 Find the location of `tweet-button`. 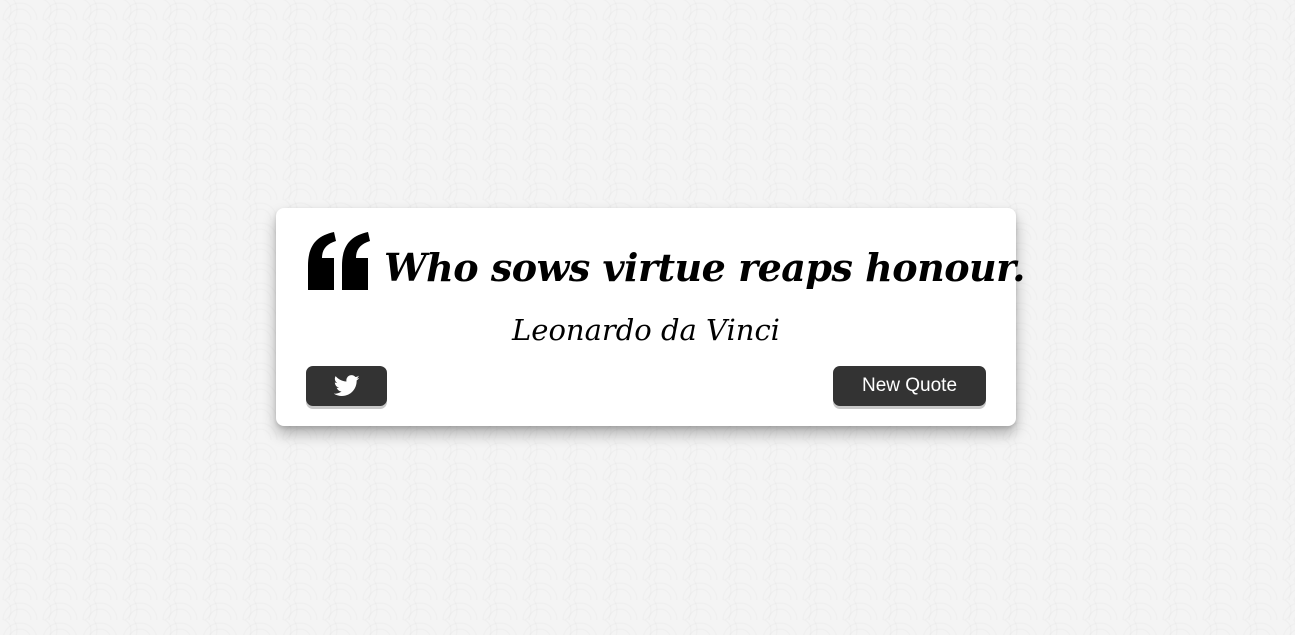

tweet-button is located at coordinates (346, 386).